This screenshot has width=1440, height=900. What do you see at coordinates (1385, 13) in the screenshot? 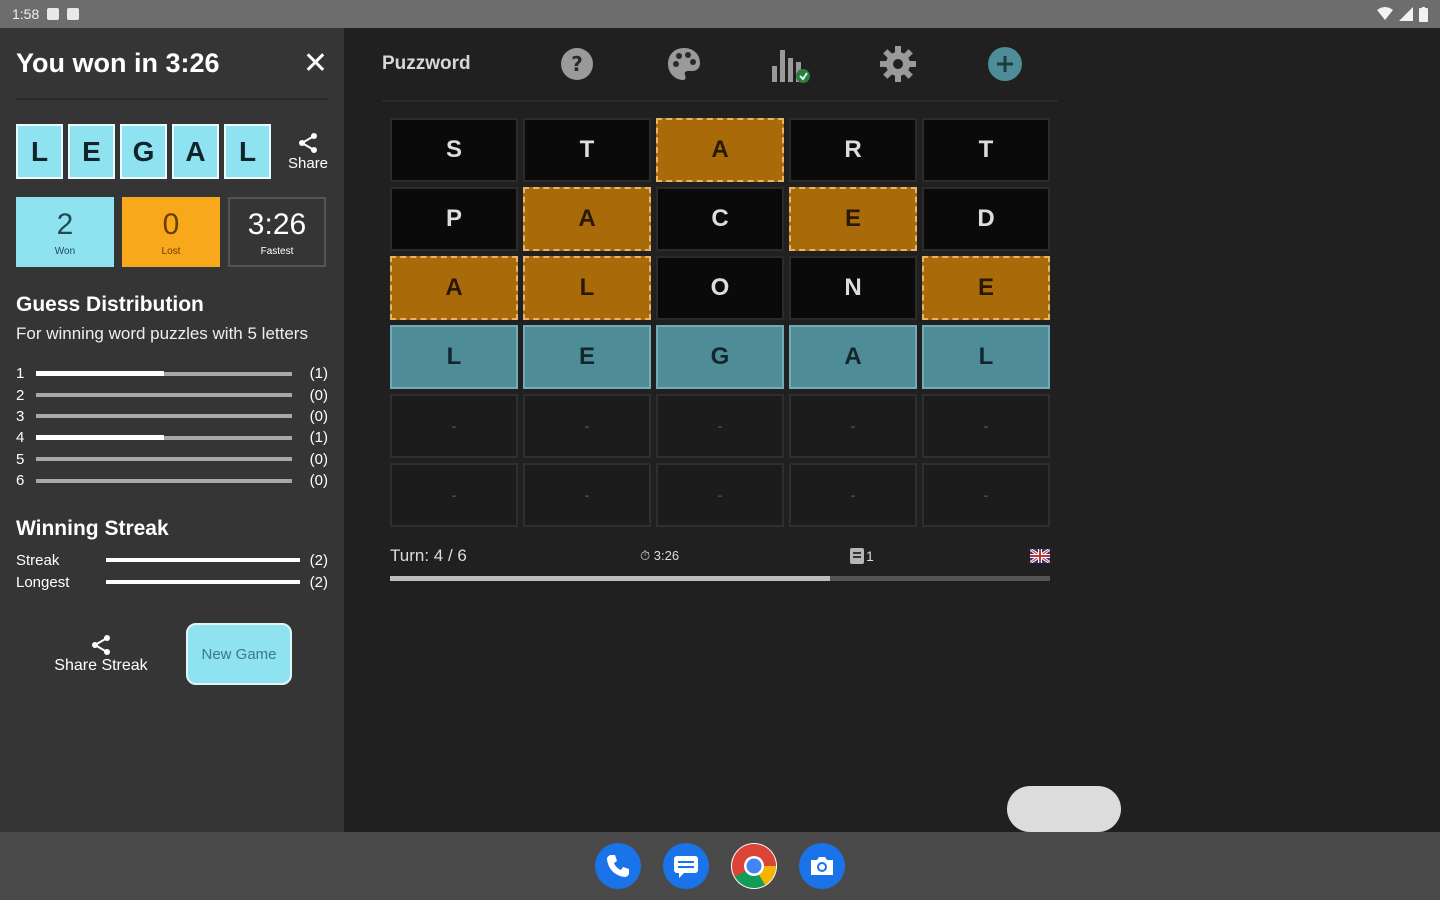
I see `wifi-icon` at bounding box center [1385, 13].